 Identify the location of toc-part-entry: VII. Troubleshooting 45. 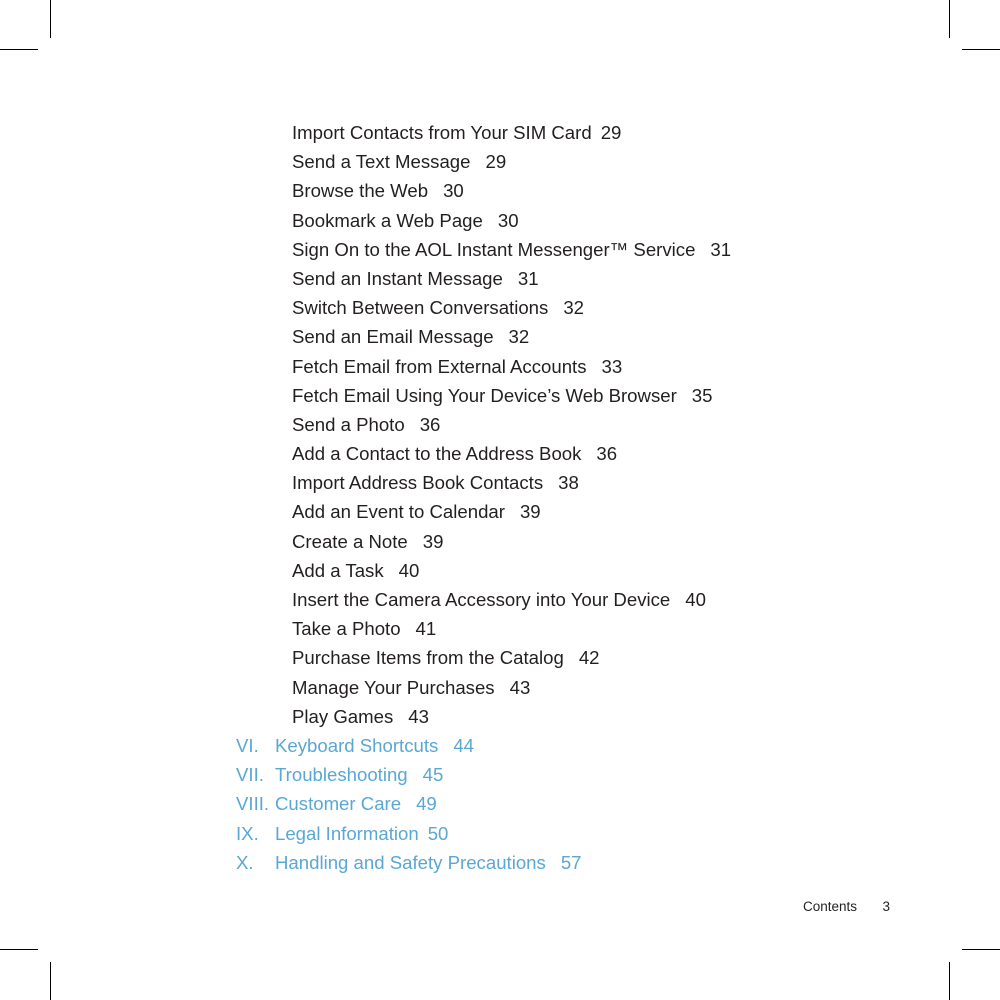
(586, 774).